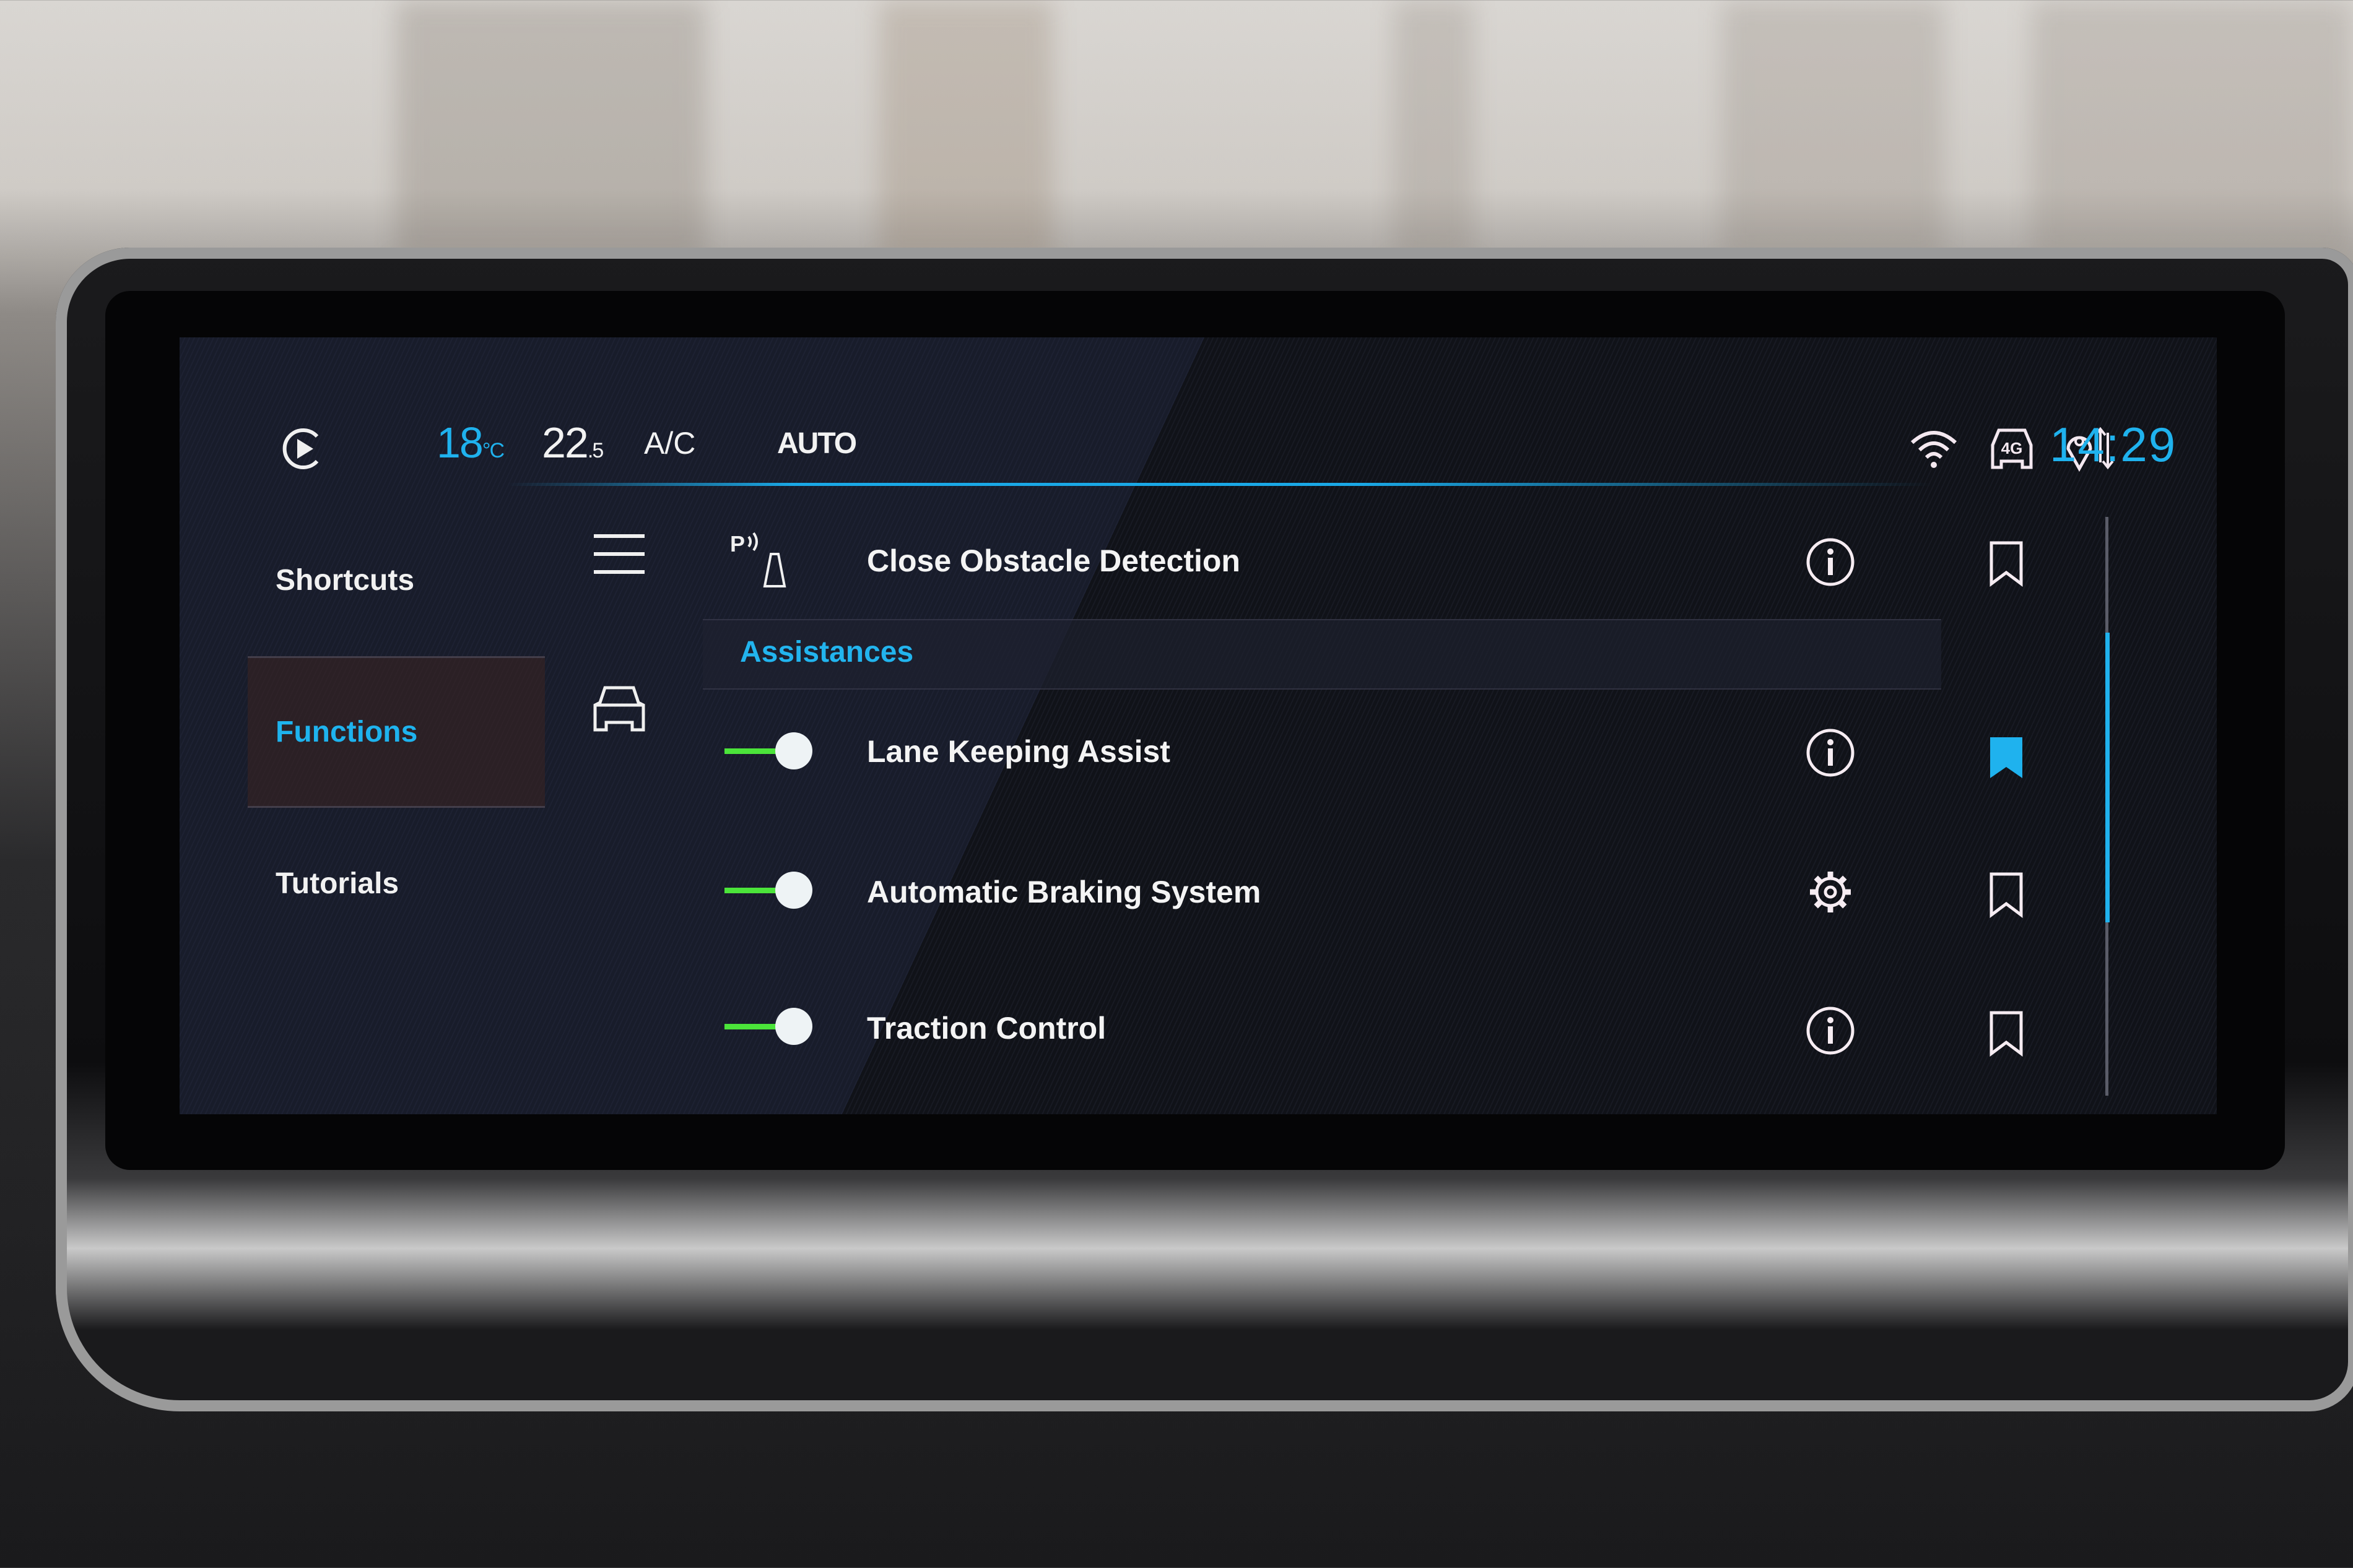  I want to click on lane-keeping-toggle, so click(770, 750).